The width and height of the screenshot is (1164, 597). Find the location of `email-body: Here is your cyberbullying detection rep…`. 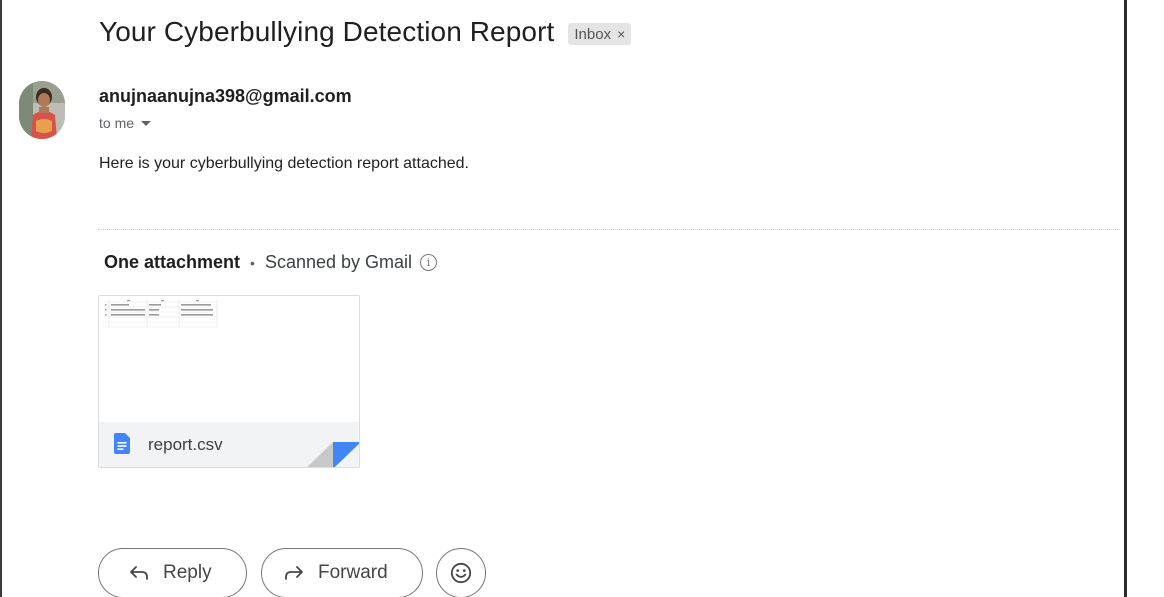

email-body: Here is your cyberbullying detection rep… is located at coordinates (284, 163).